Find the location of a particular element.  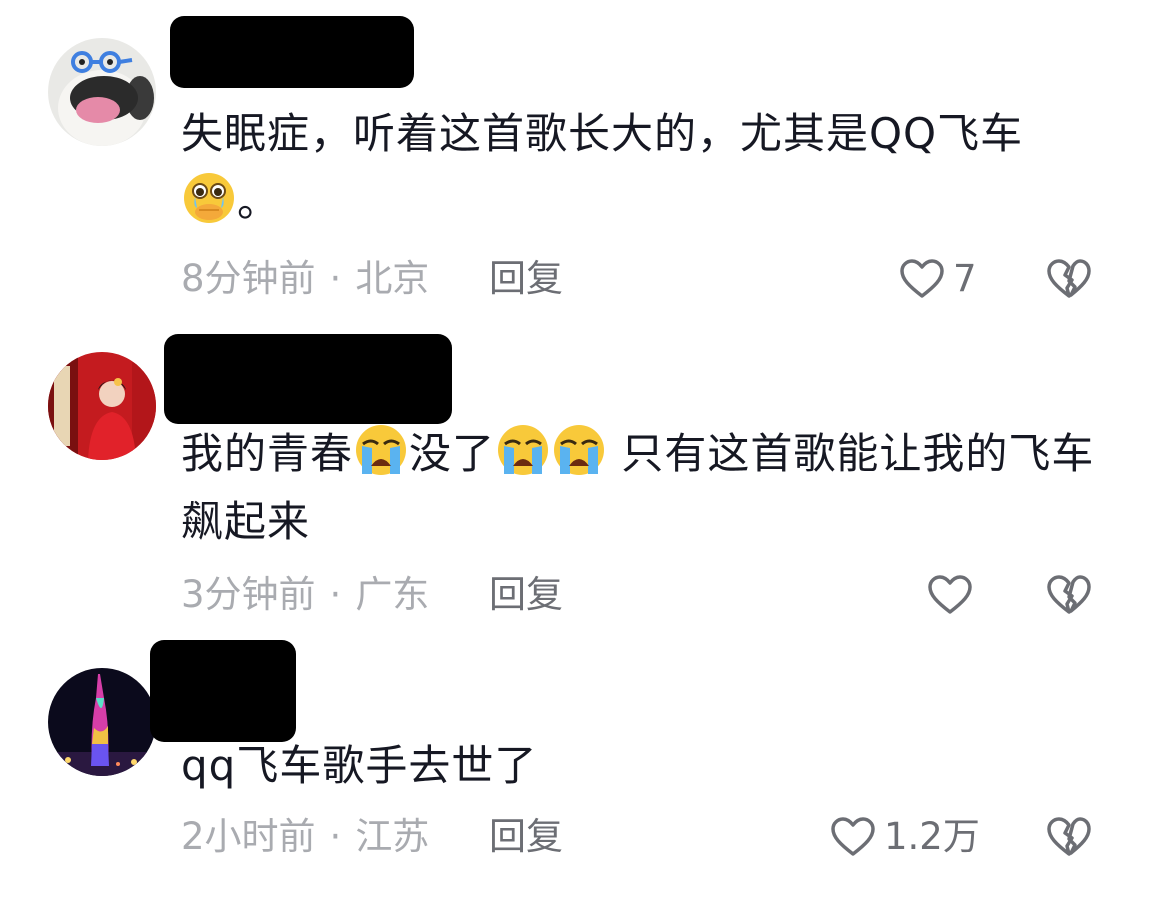

canton-tower-night-avatar-image is located at coordinates (102, 722).